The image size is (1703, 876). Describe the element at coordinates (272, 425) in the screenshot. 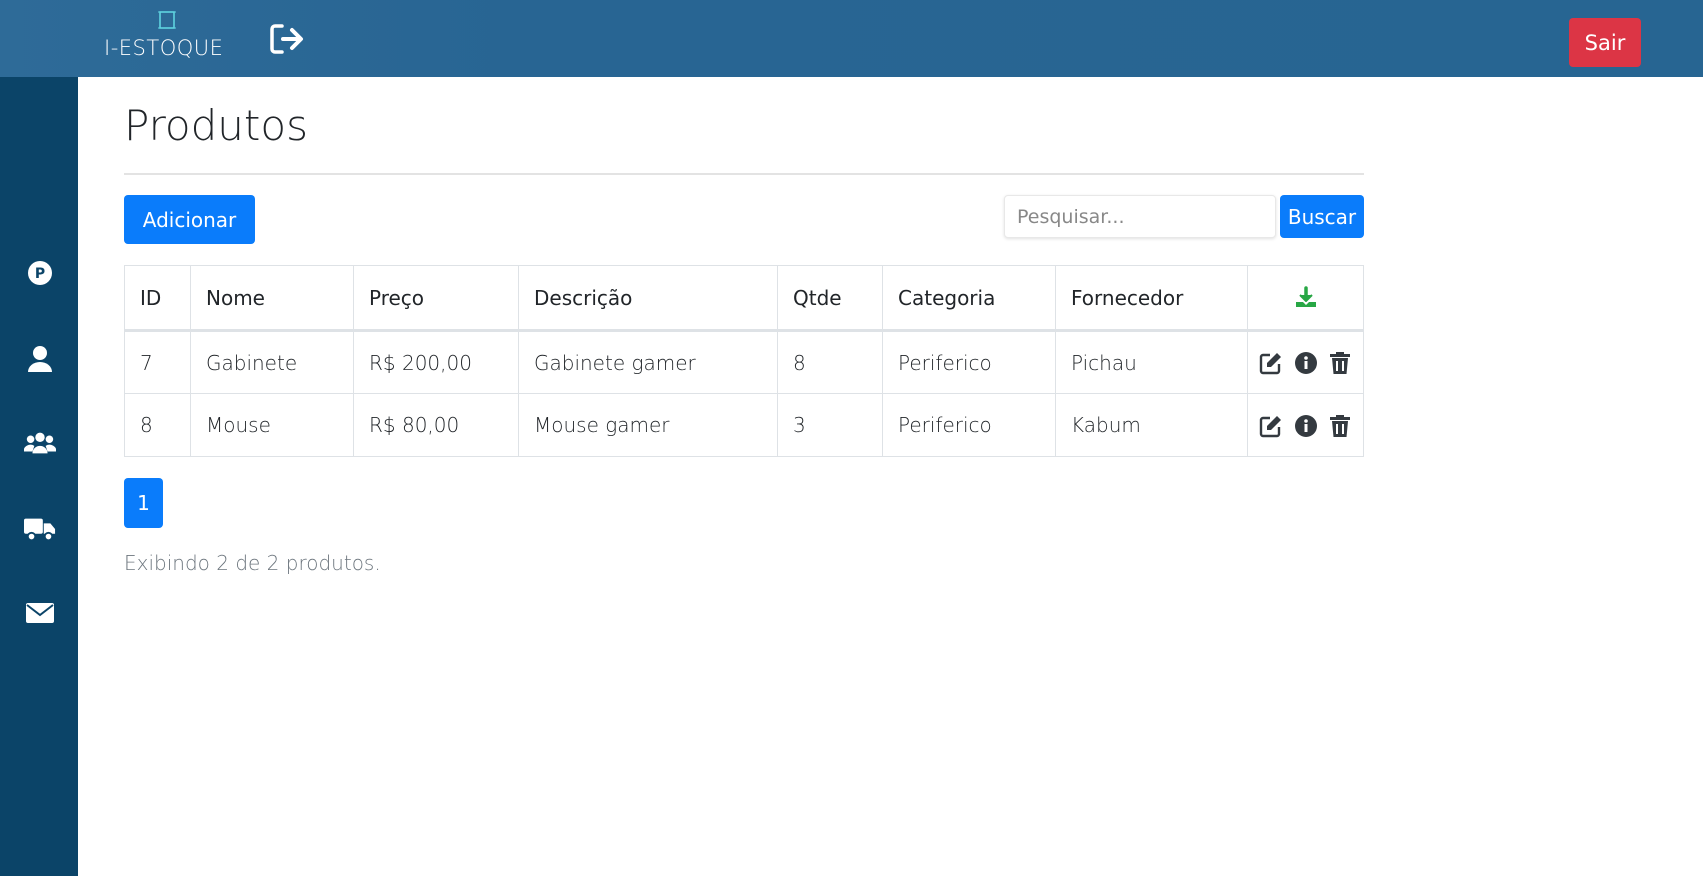

I see `cell-nome: Mouse` at that location.